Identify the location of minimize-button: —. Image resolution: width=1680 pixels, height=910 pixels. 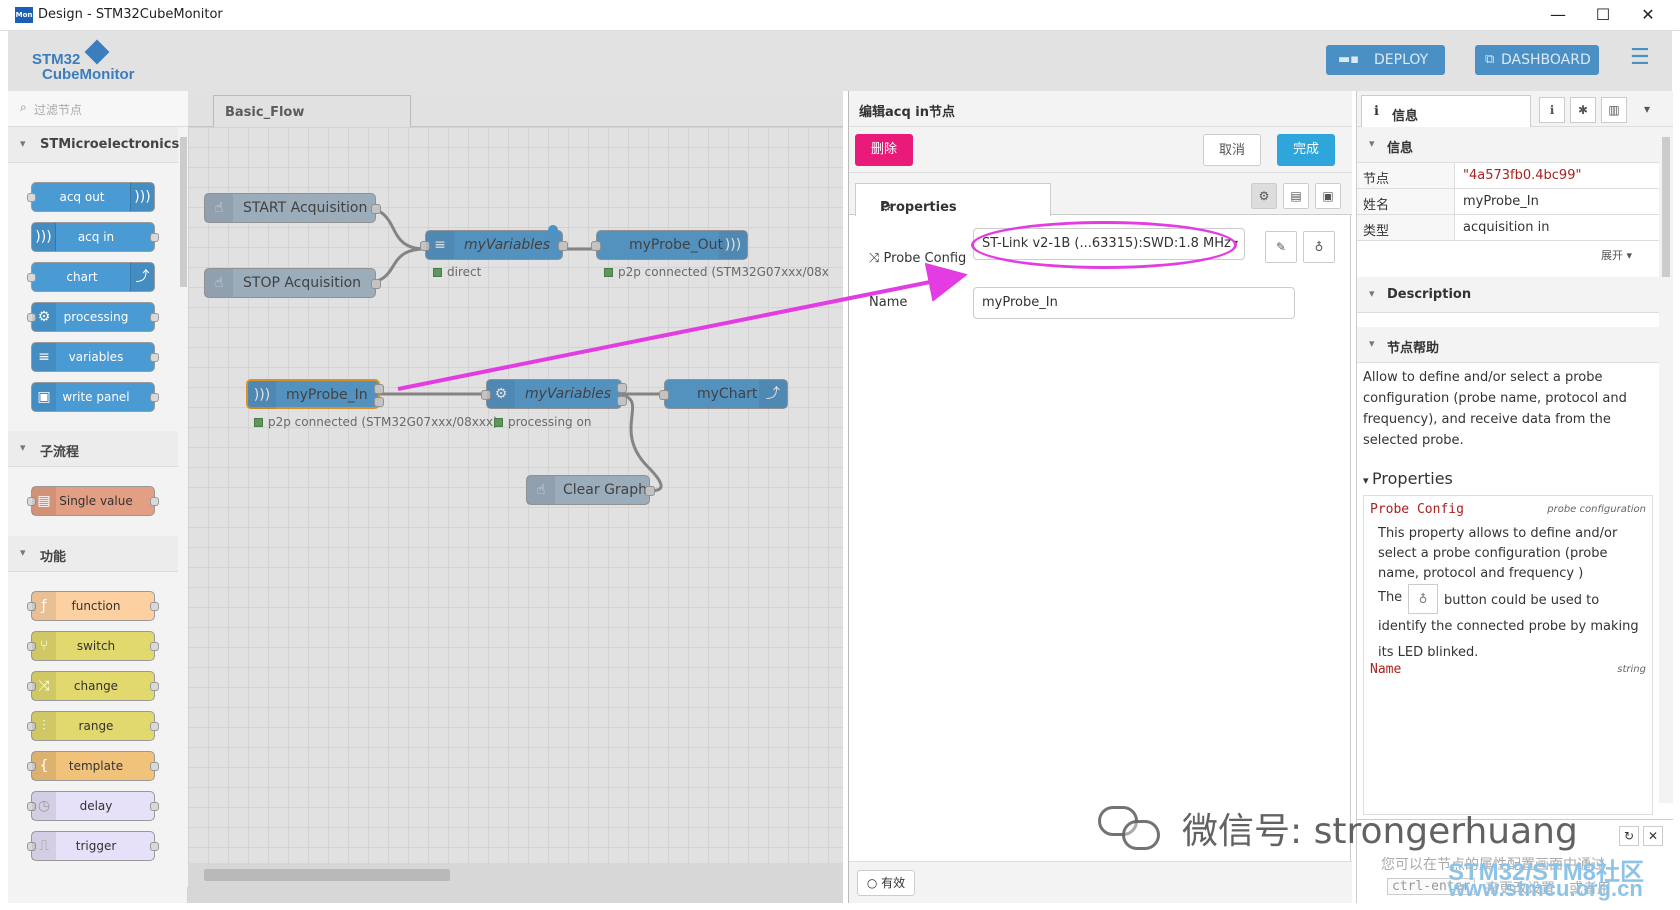
(1558, 15).